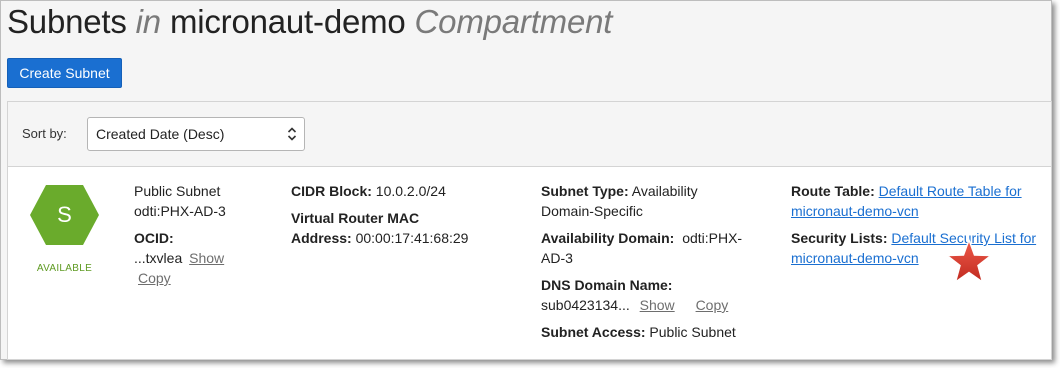 The height and width of the screenshot is (368, 1060). What do you see at coordinates (177, 191) in the screenshot?
I see `subnet-name: Public Subnet` at bounding box center [177, 191].